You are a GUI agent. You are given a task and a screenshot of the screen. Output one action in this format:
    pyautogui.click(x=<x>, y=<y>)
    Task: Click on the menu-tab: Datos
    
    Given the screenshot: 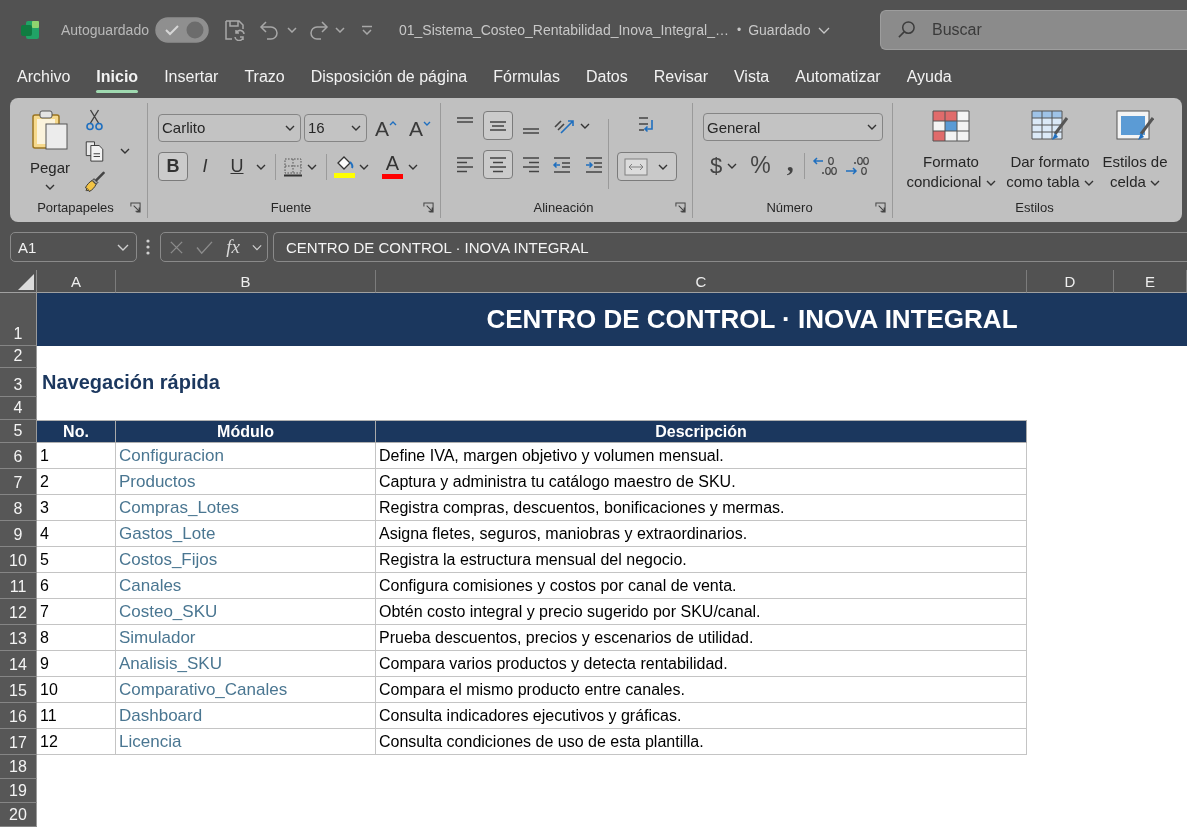 What is the action you would take?
    pyautogui.click(x=606, y=79)
    